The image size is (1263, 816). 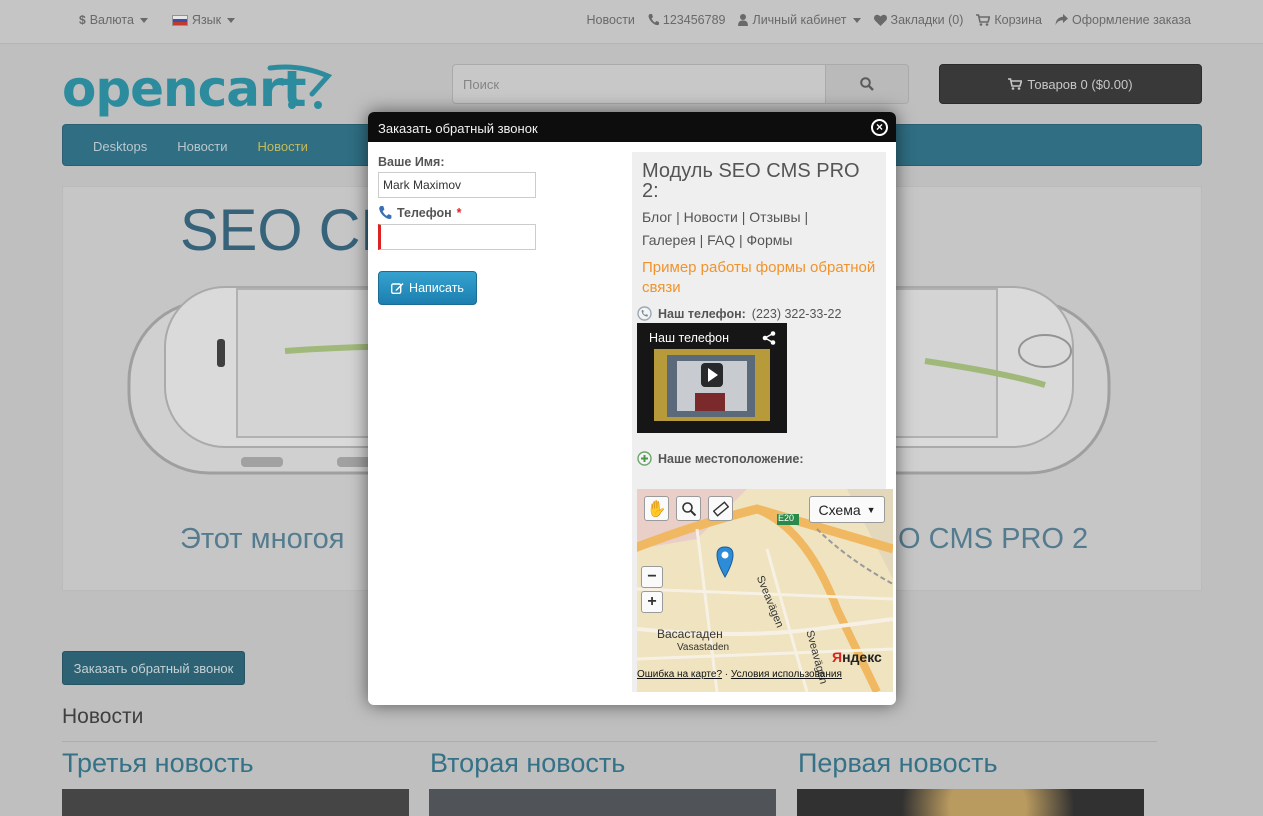 I want to click on share-icon, so click(x=769, y=338).